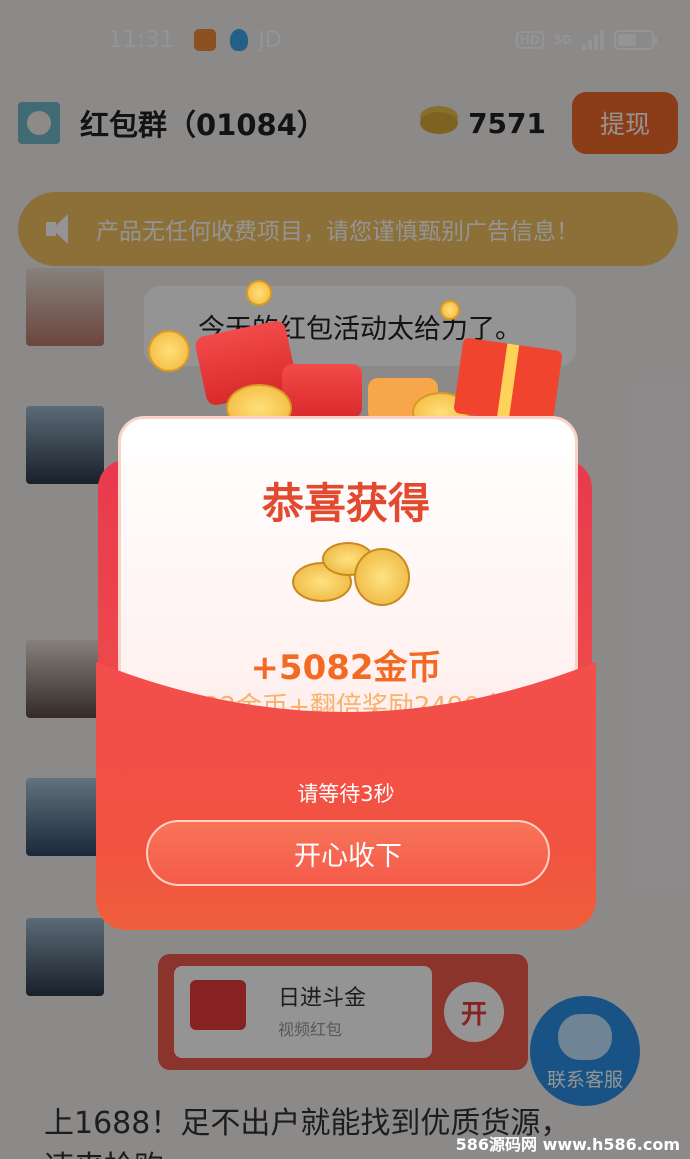  What do you see at coordinates (508, 382) in the screenshot?
I see `gift-box-icon` at bounding box center [508, 382].